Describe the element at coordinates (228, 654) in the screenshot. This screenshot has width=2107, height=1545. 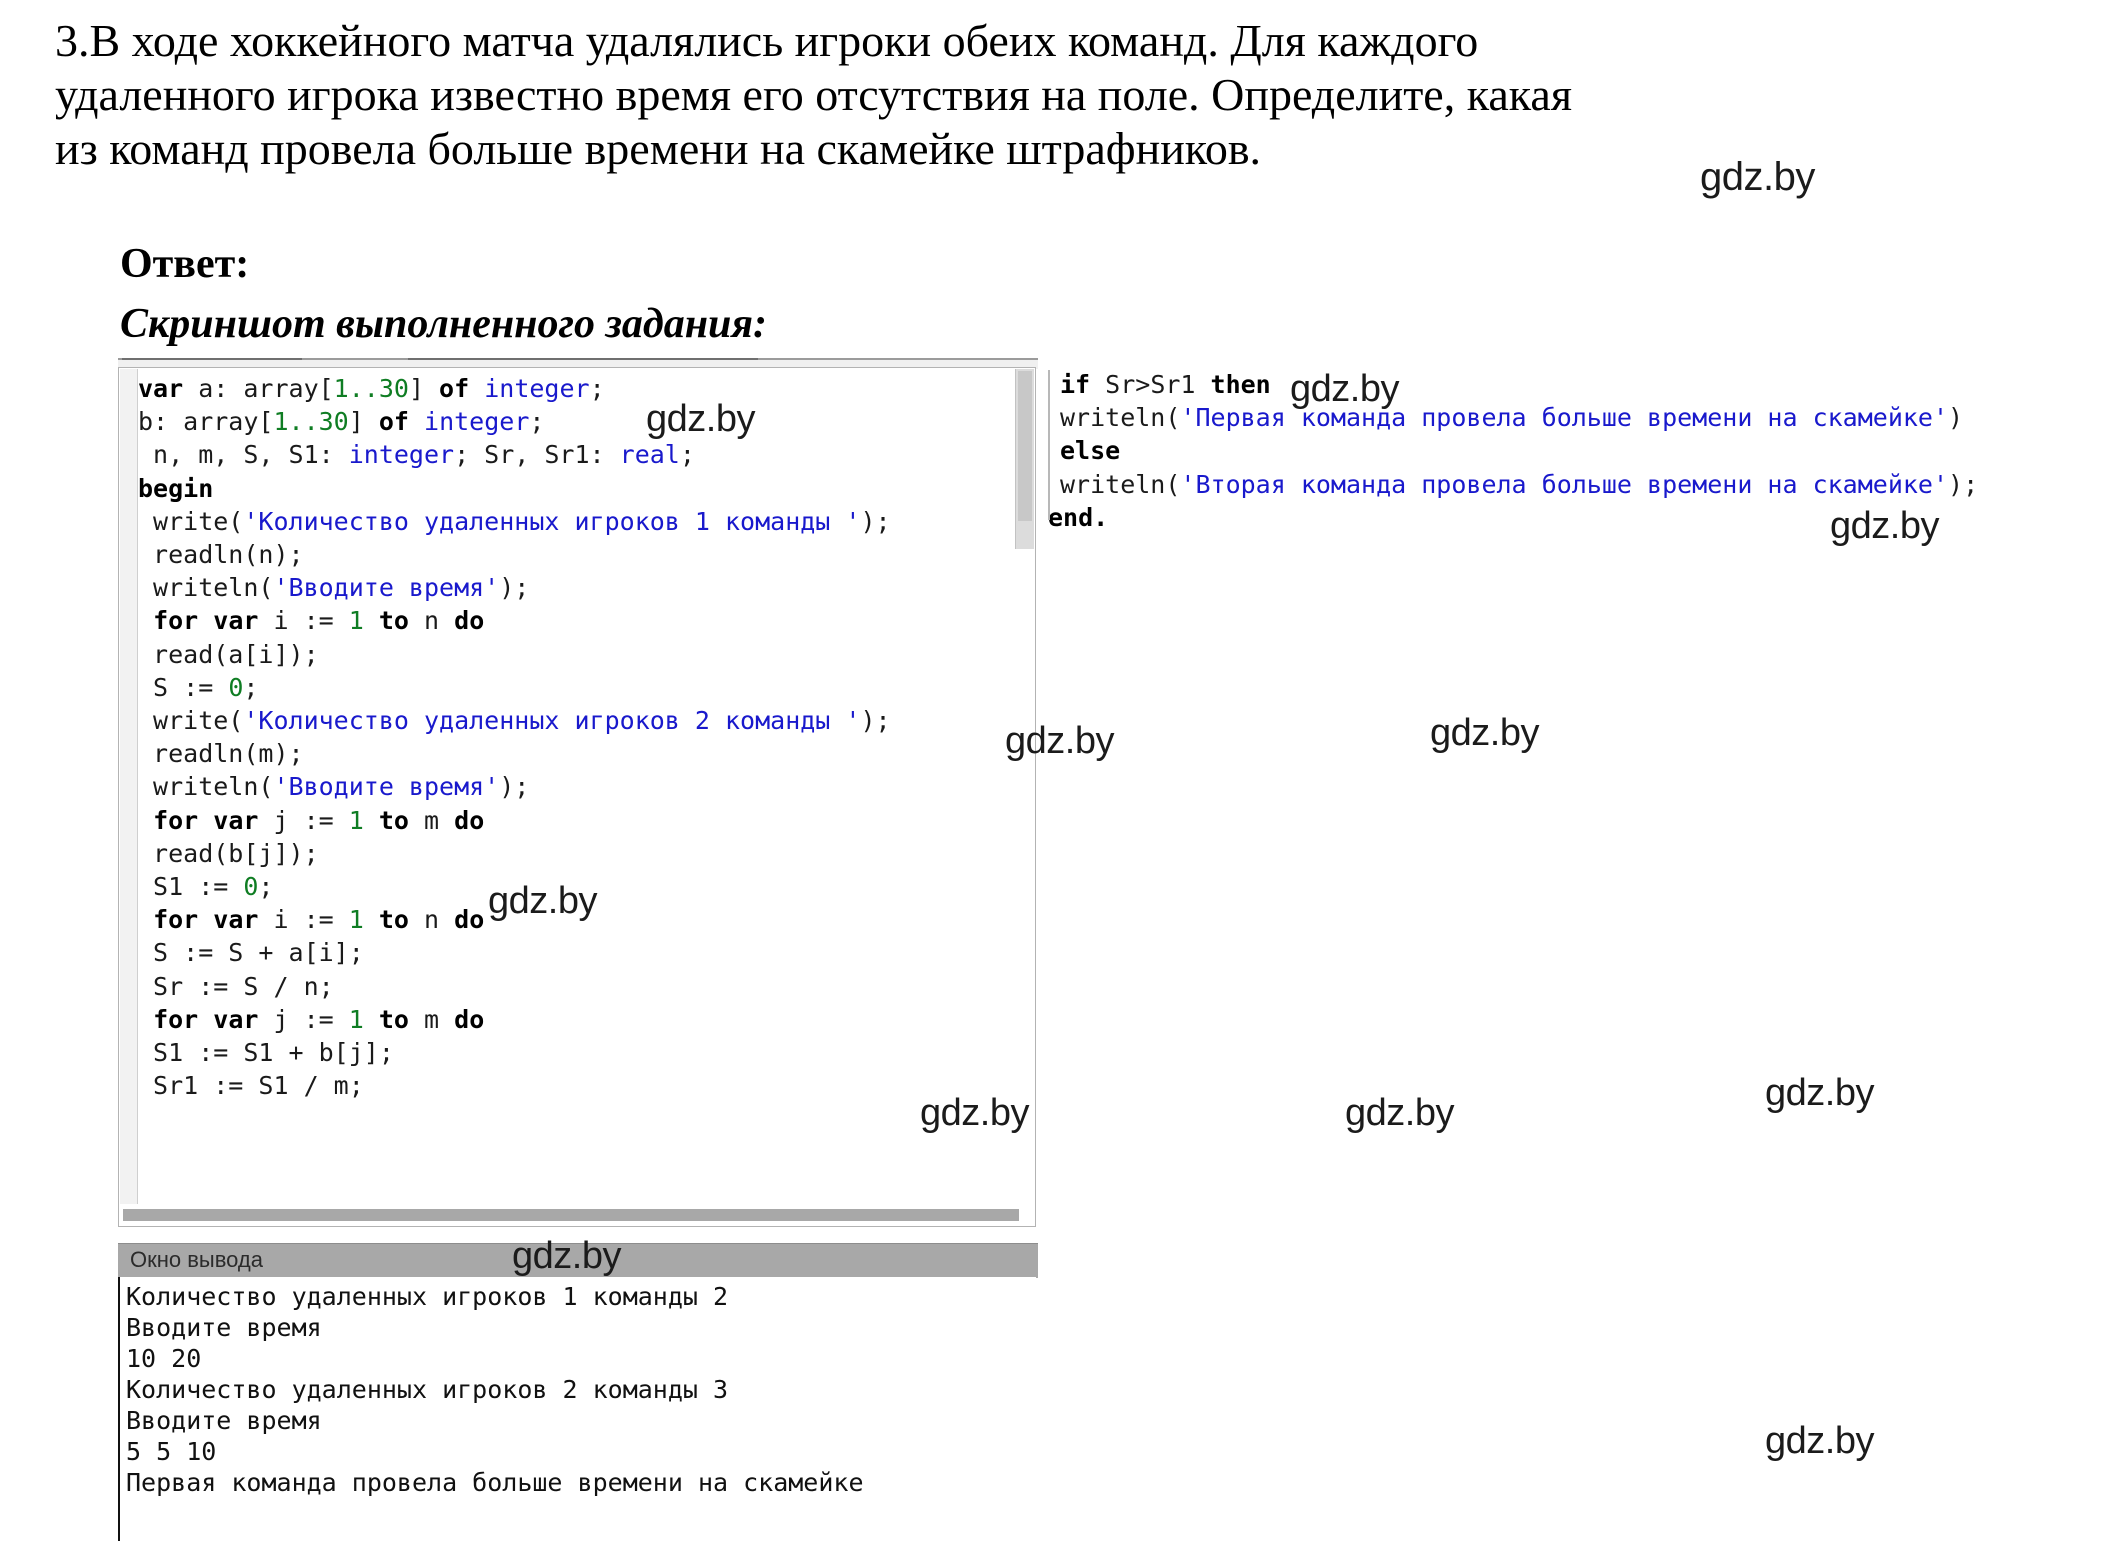
I see `code-line: read(a[i]);` at that location.